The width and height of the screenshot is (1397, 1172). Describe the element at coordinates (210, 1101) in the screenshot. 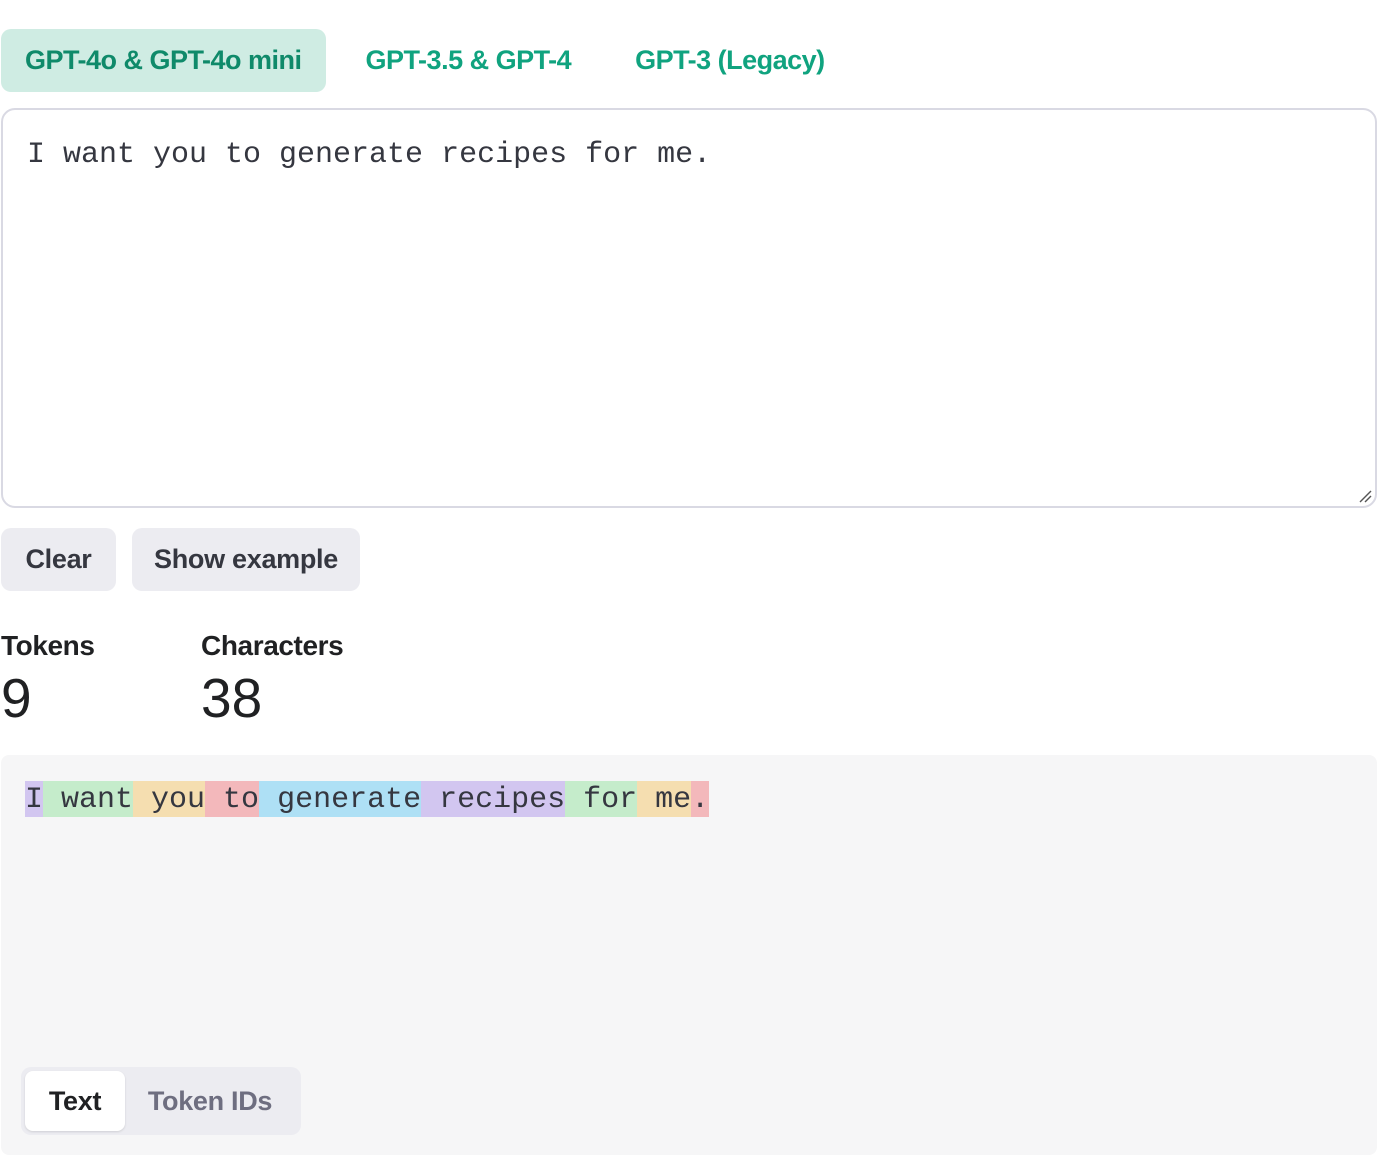

I see `token-ids-view-button: Token IDs` at that location.